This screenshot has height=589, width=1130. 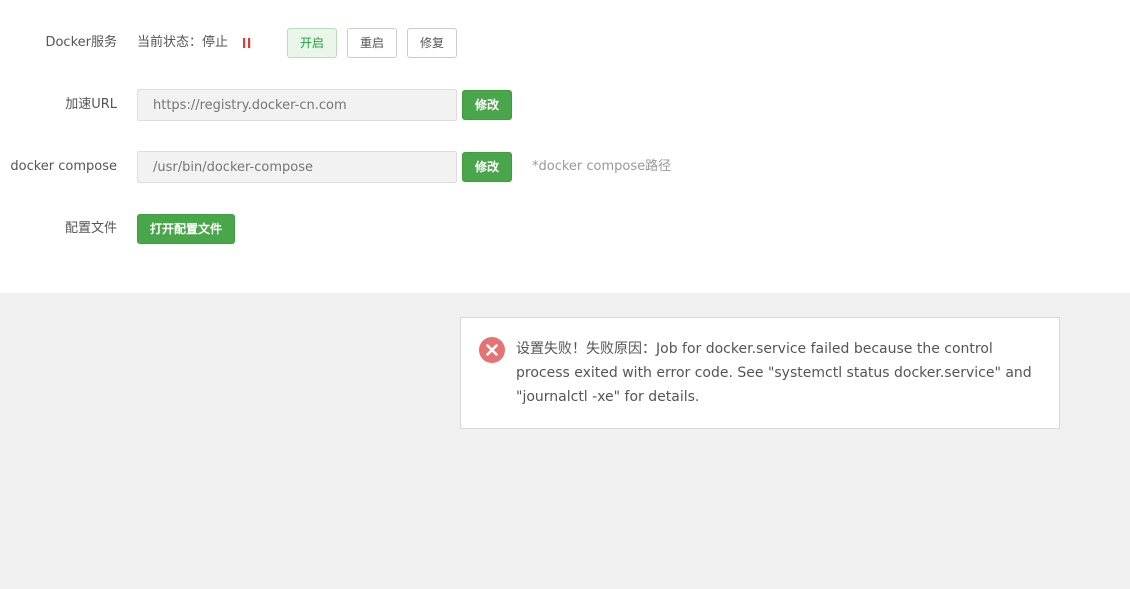 What do you see at coordinates (602, 166) in the screenshot?
I see `compose-path-hint: *docker compose路径` at bounding box center [602, 166].